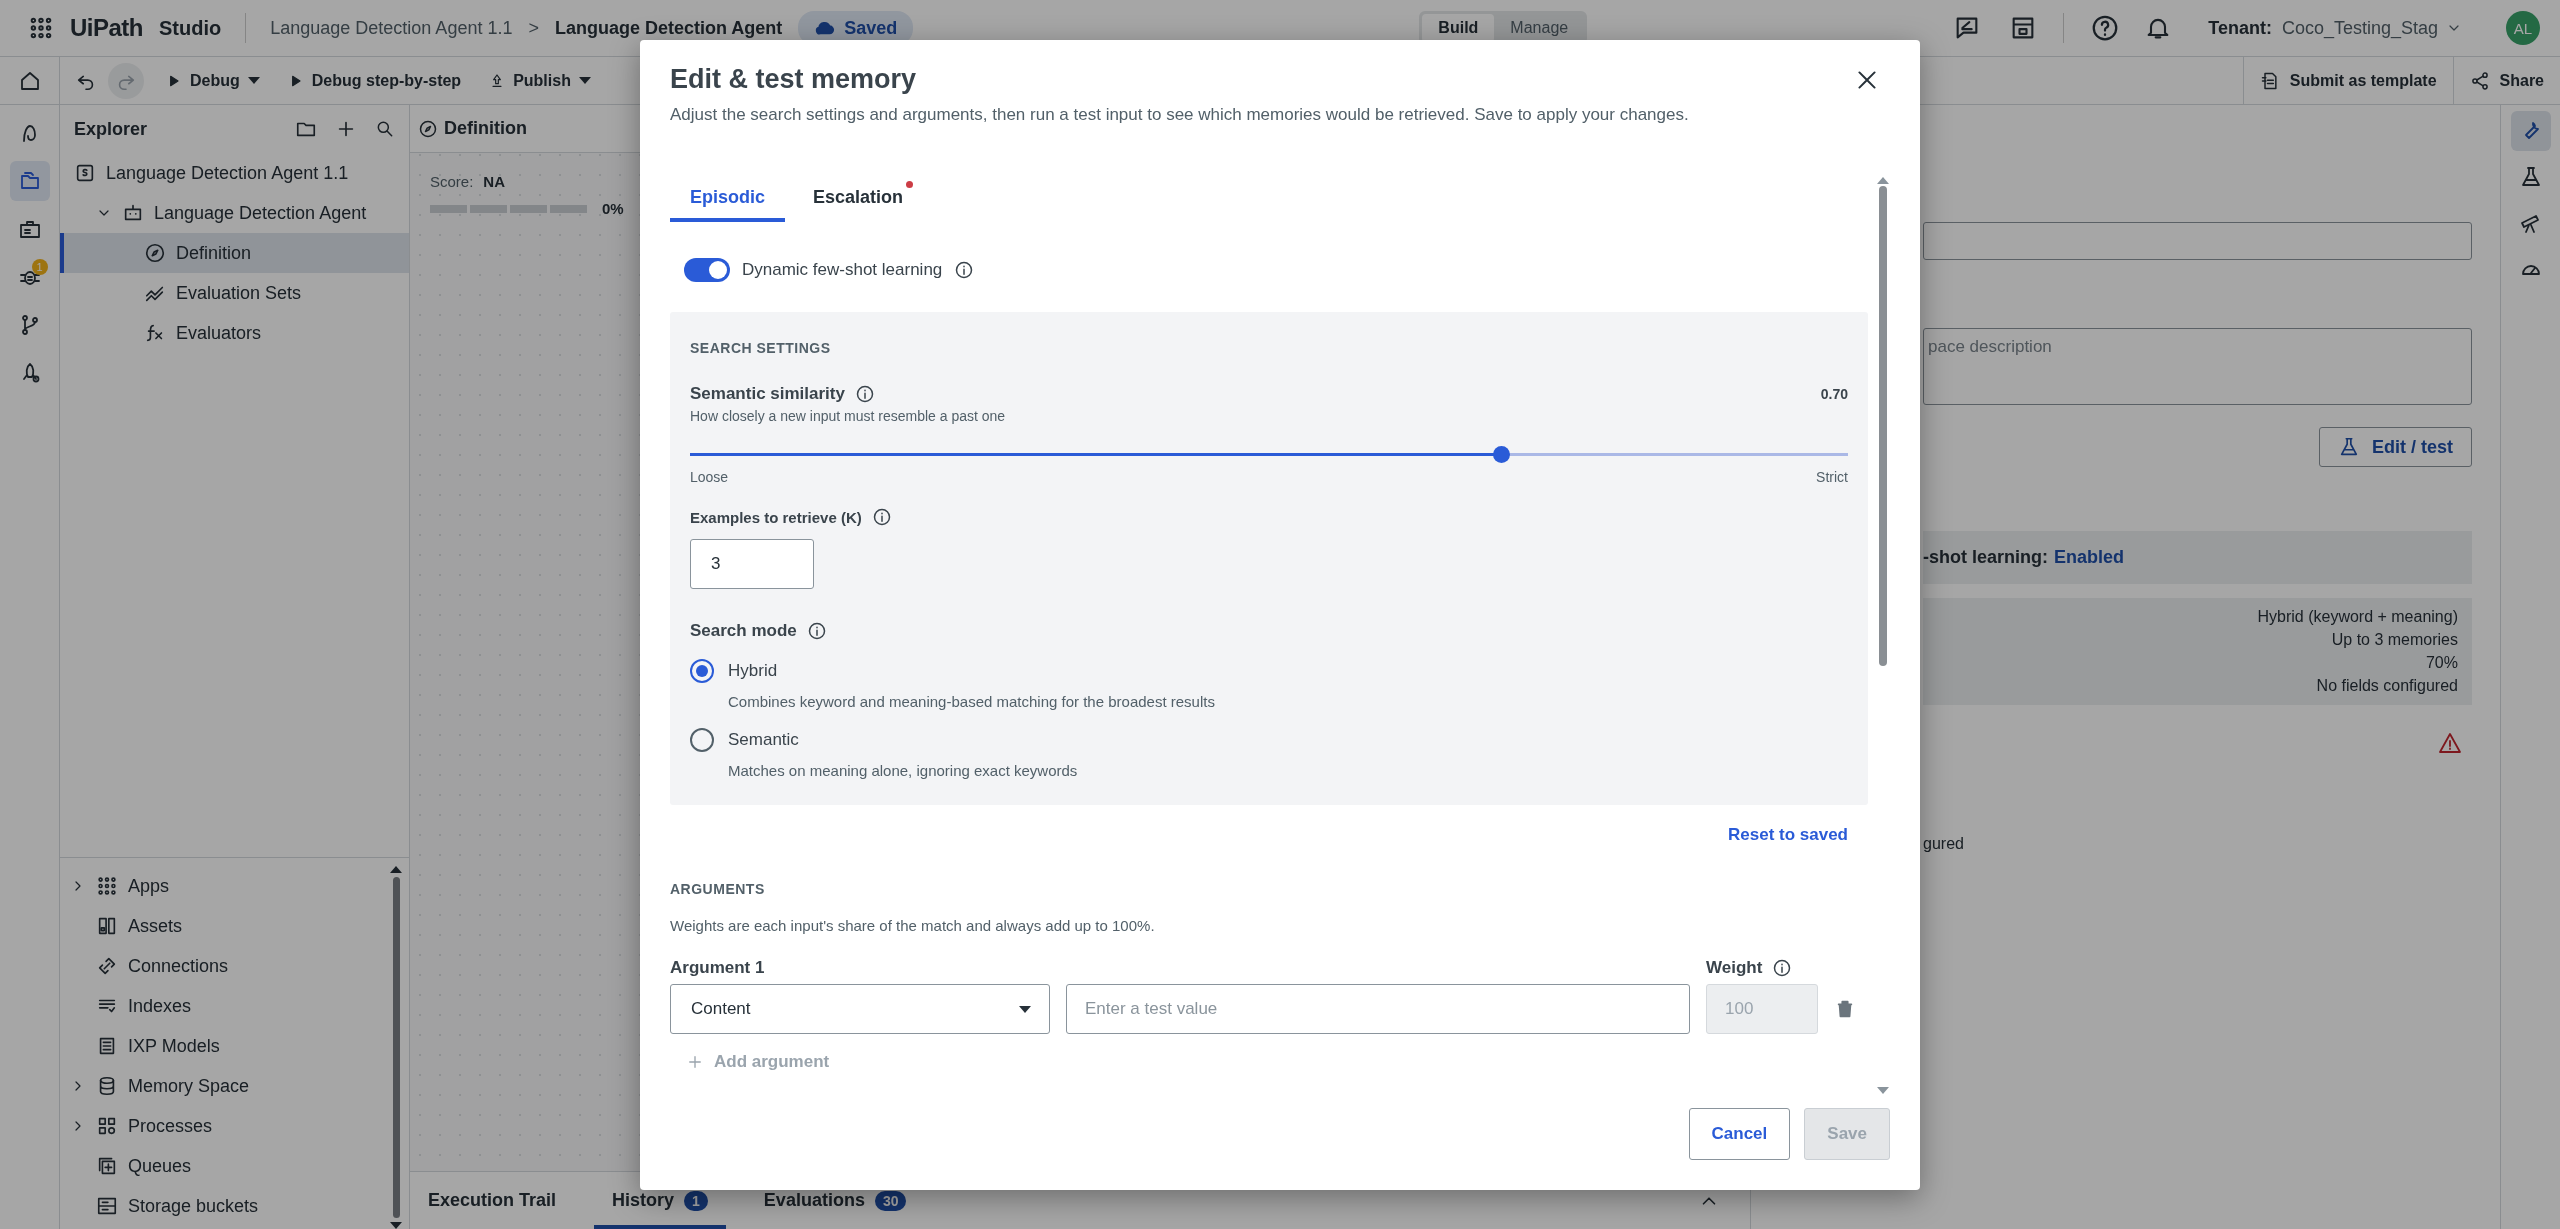  What do you see at coordinates (107, 1126) in the screenshot?
I see `process-icon` at bounding box center [107, 1126].